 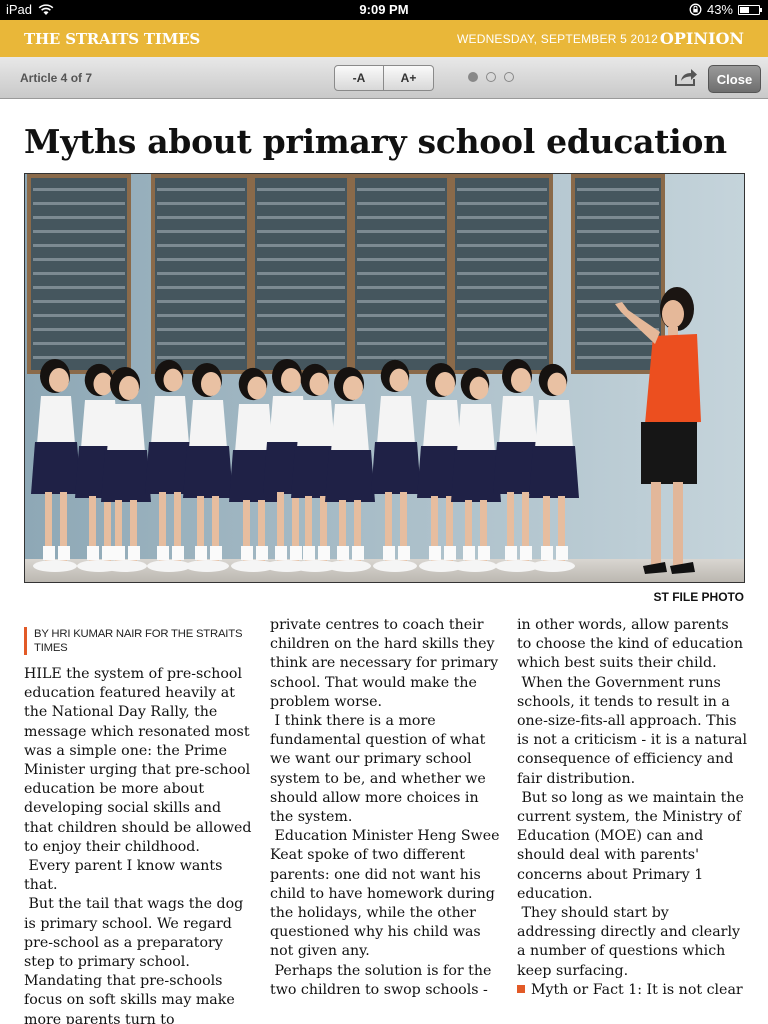 What do you see at coordinates (695, 9) in the screenshot?
I see `rotation-lock-icon` at bounding box center [695, 9].